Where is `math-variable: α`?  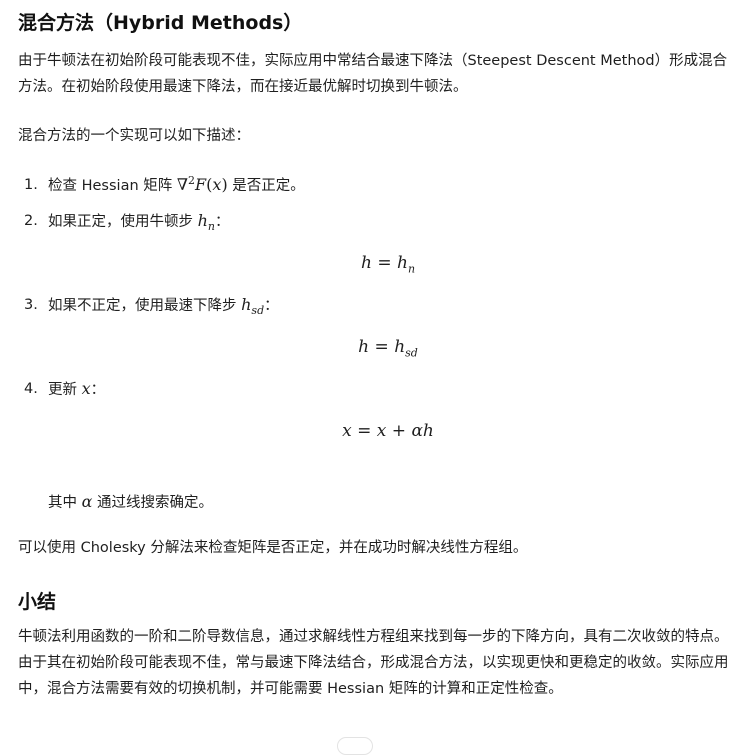 math-variable: α is located at coordinates (87, 501).